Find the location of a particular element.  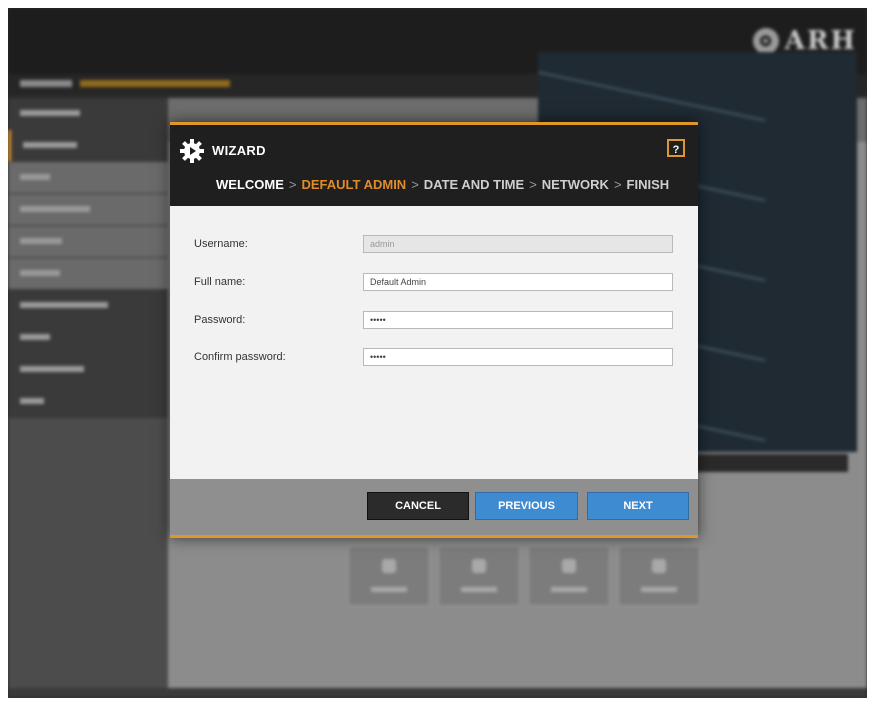

password-row: Password: ••••• is located at coordinates (434, 321).